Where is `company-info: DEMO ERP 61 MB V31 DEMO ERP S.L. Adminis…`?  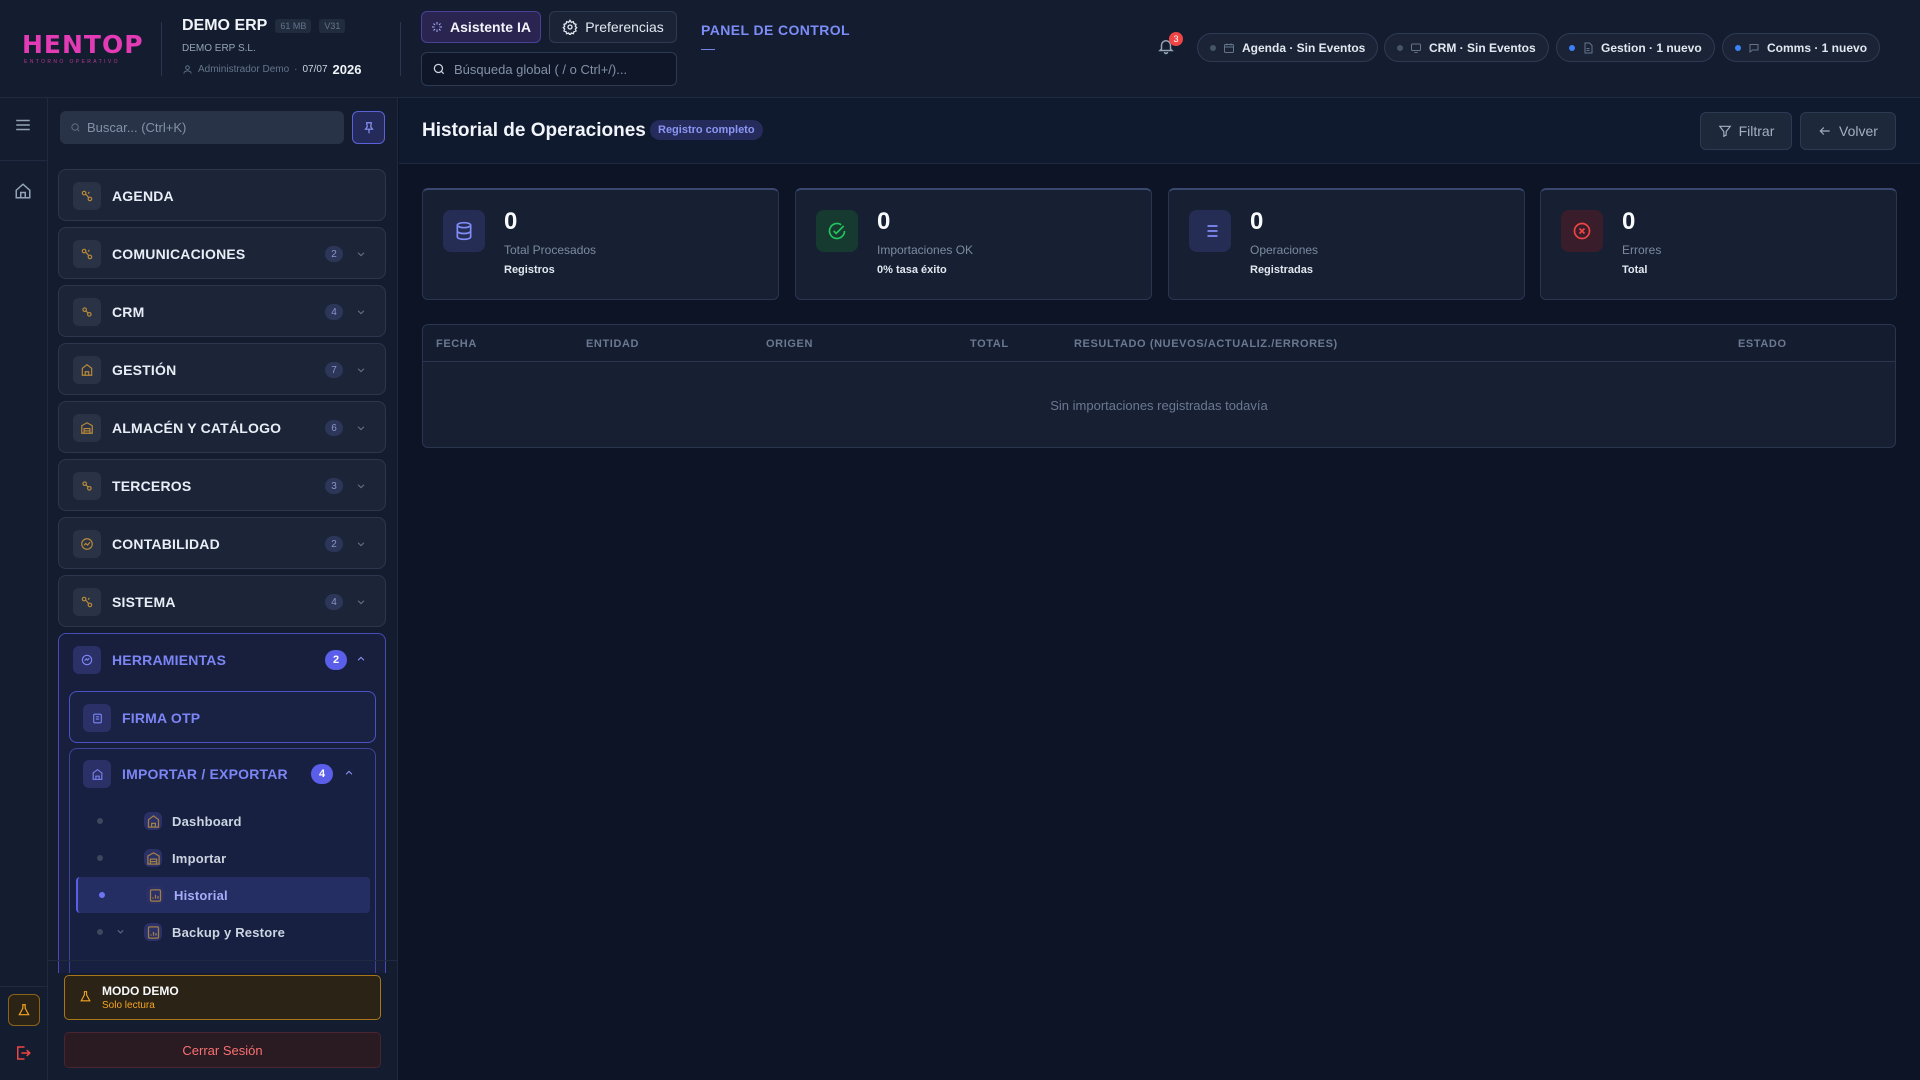 company-info: DEMO ERP 61 MB V31 DEMO ERP S.L. Adminis… is located at coordinates (292, 47).